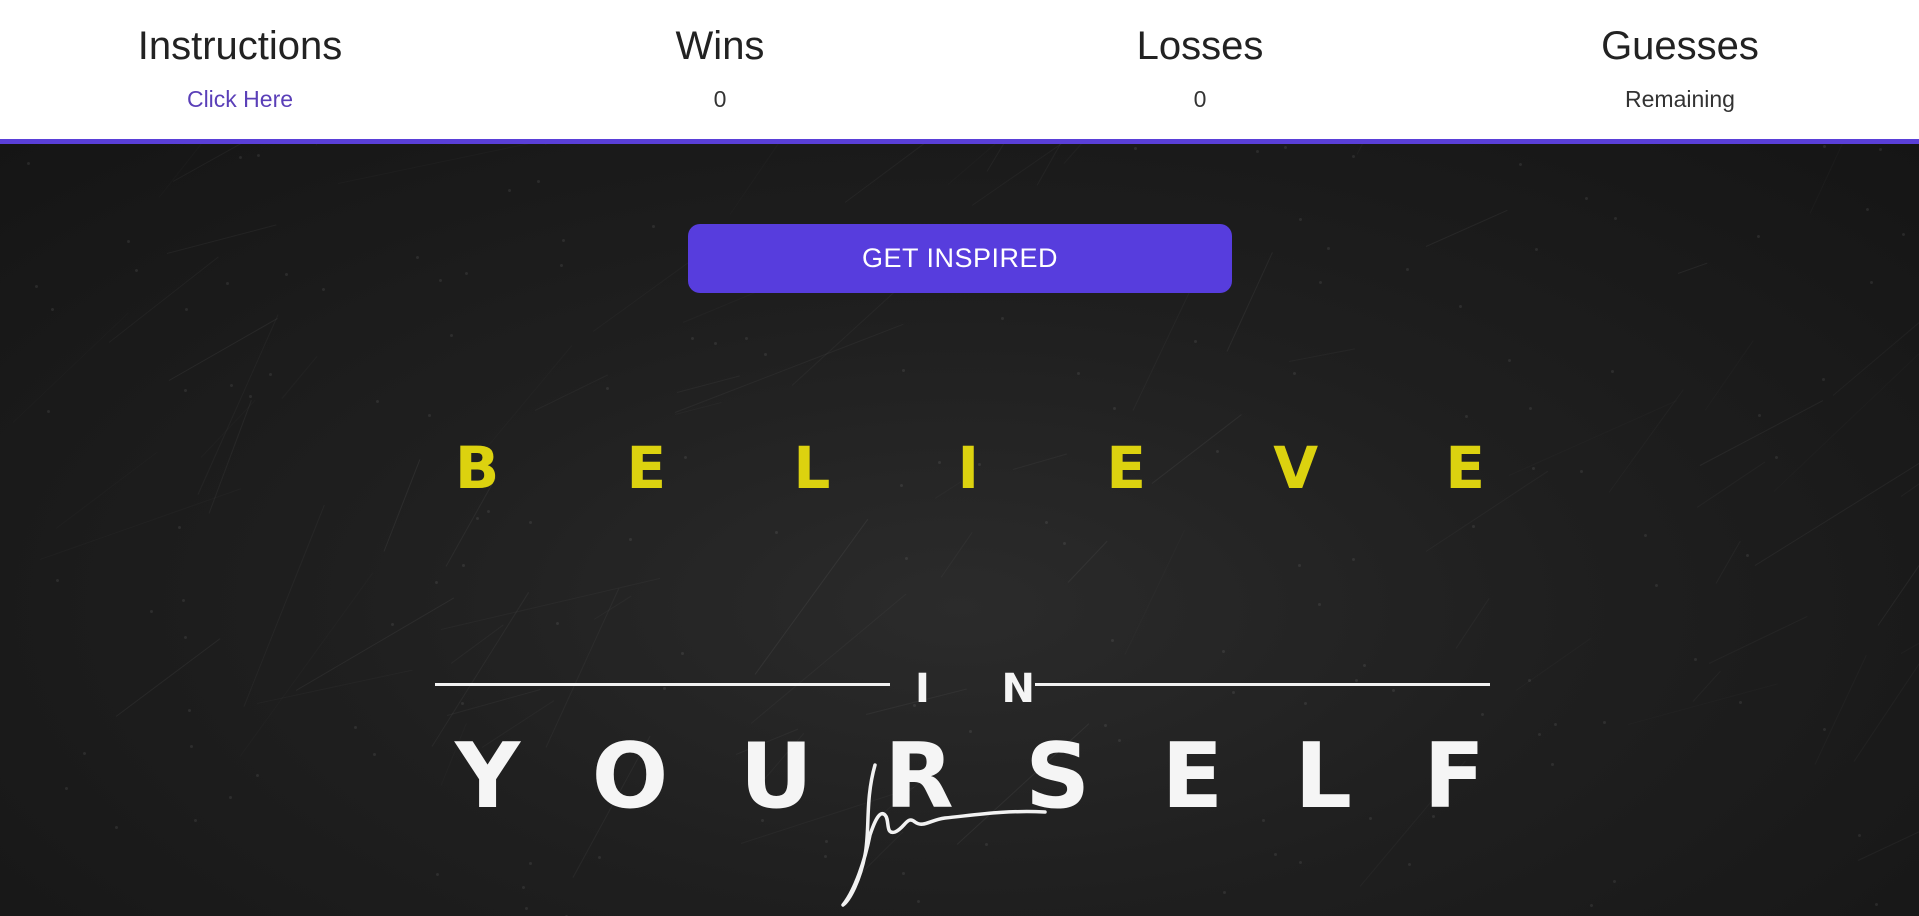  Describe the element at coordinates (720, 46) in the screenshot. I see `wins-title: Wins` at that location.